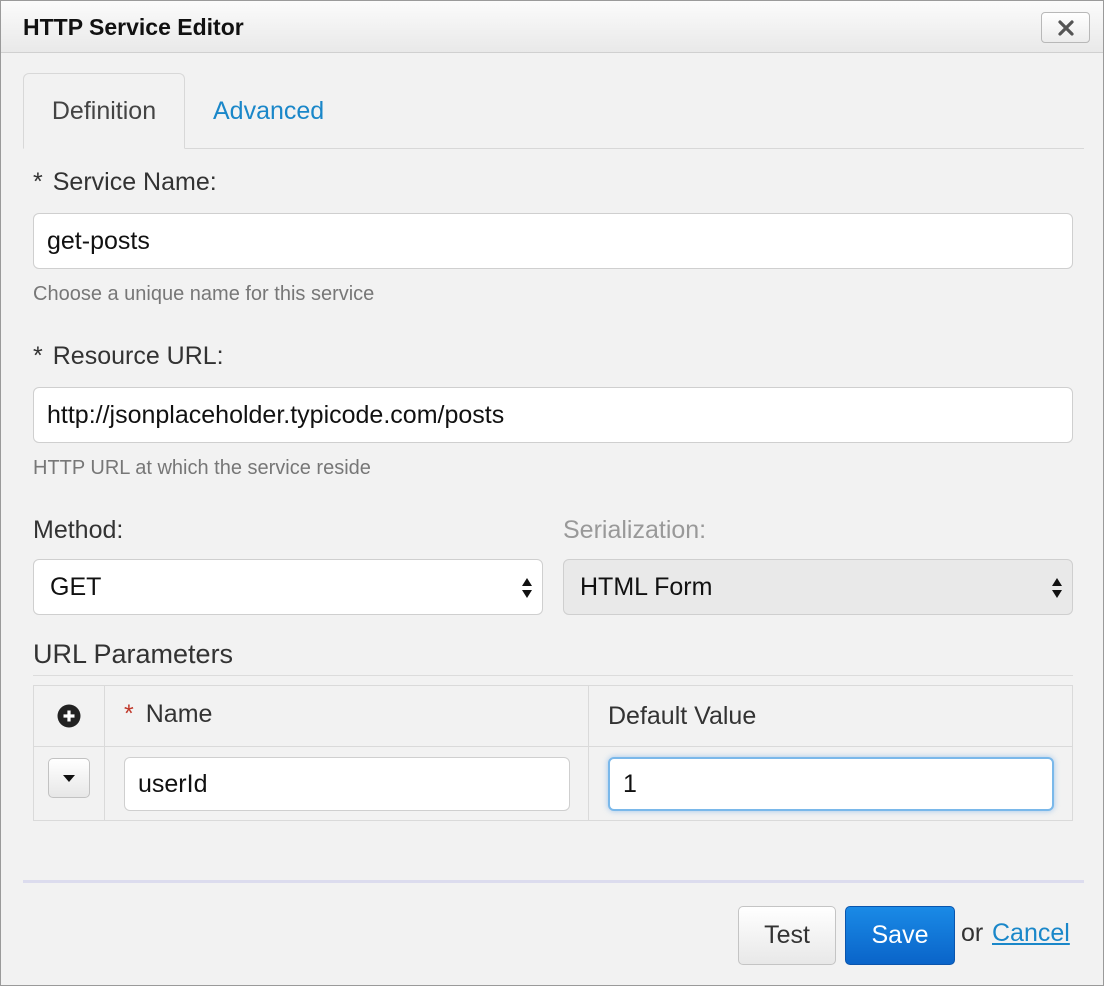 This screenshot has width=1104, height=986. I want to click on test-button: Test, so click(787, 935).